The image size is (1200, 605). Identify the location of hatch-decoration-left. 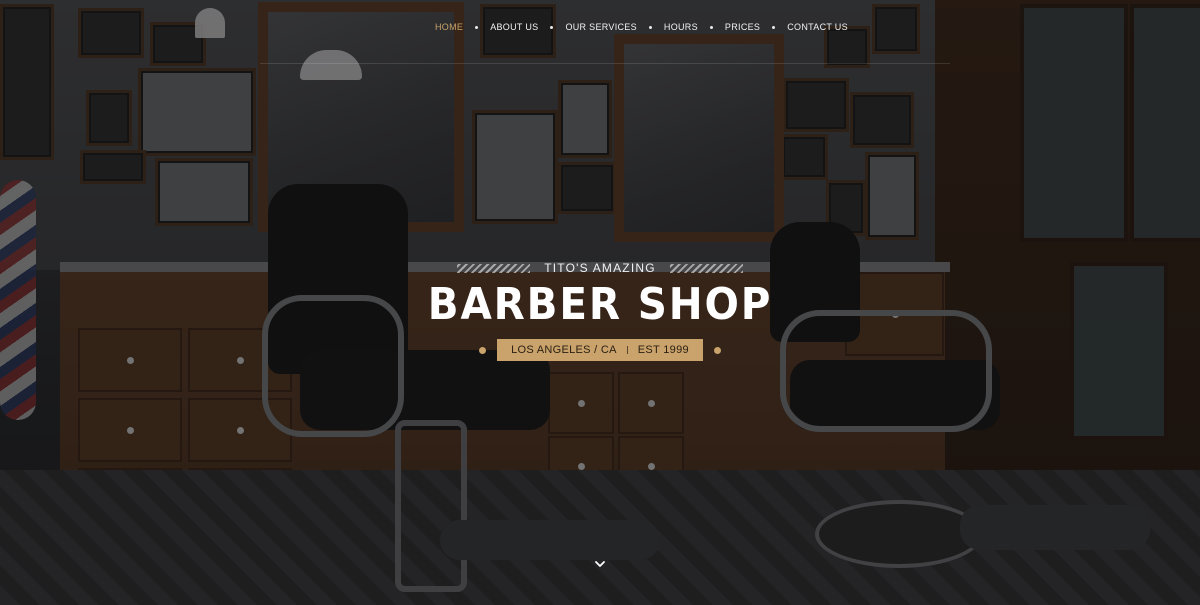
(494, 268).